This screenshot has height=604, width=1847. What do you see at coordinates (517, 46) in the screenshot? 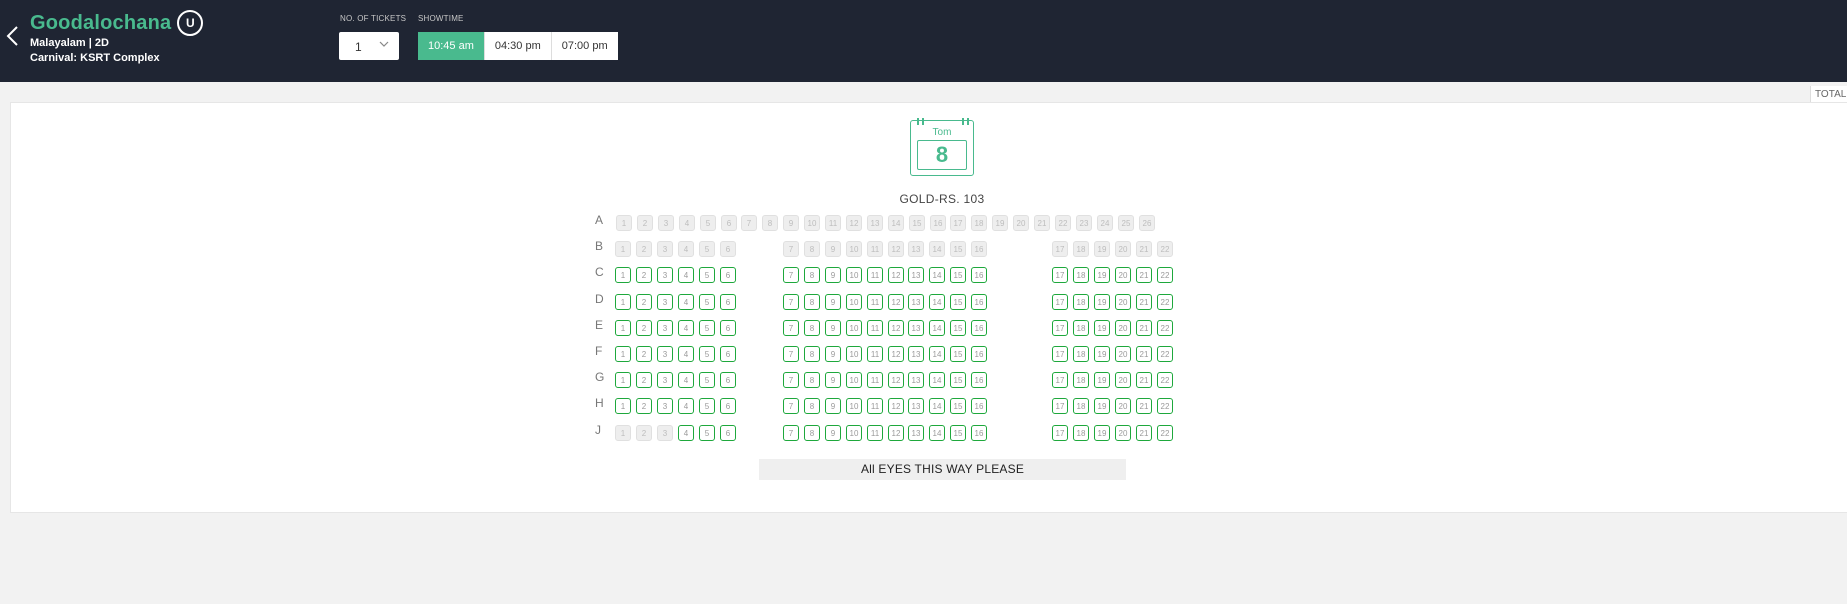
I see `showtime-option-2: 04:30 pm` at bounding box center [517, 46].